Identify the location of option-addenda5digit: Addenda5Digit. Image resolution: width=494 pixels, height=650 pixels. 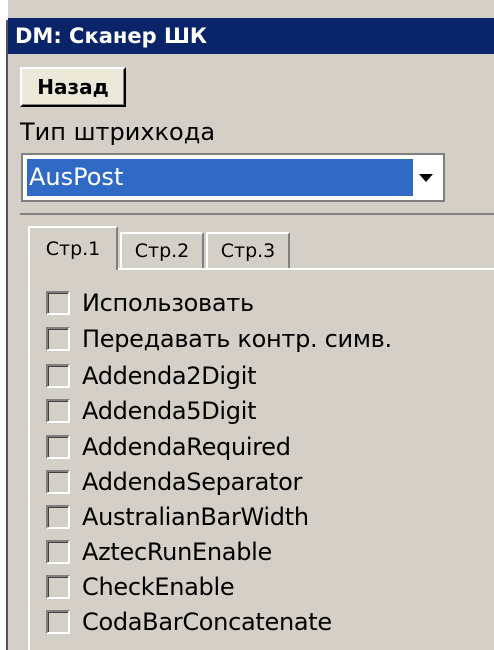
(151, 411).